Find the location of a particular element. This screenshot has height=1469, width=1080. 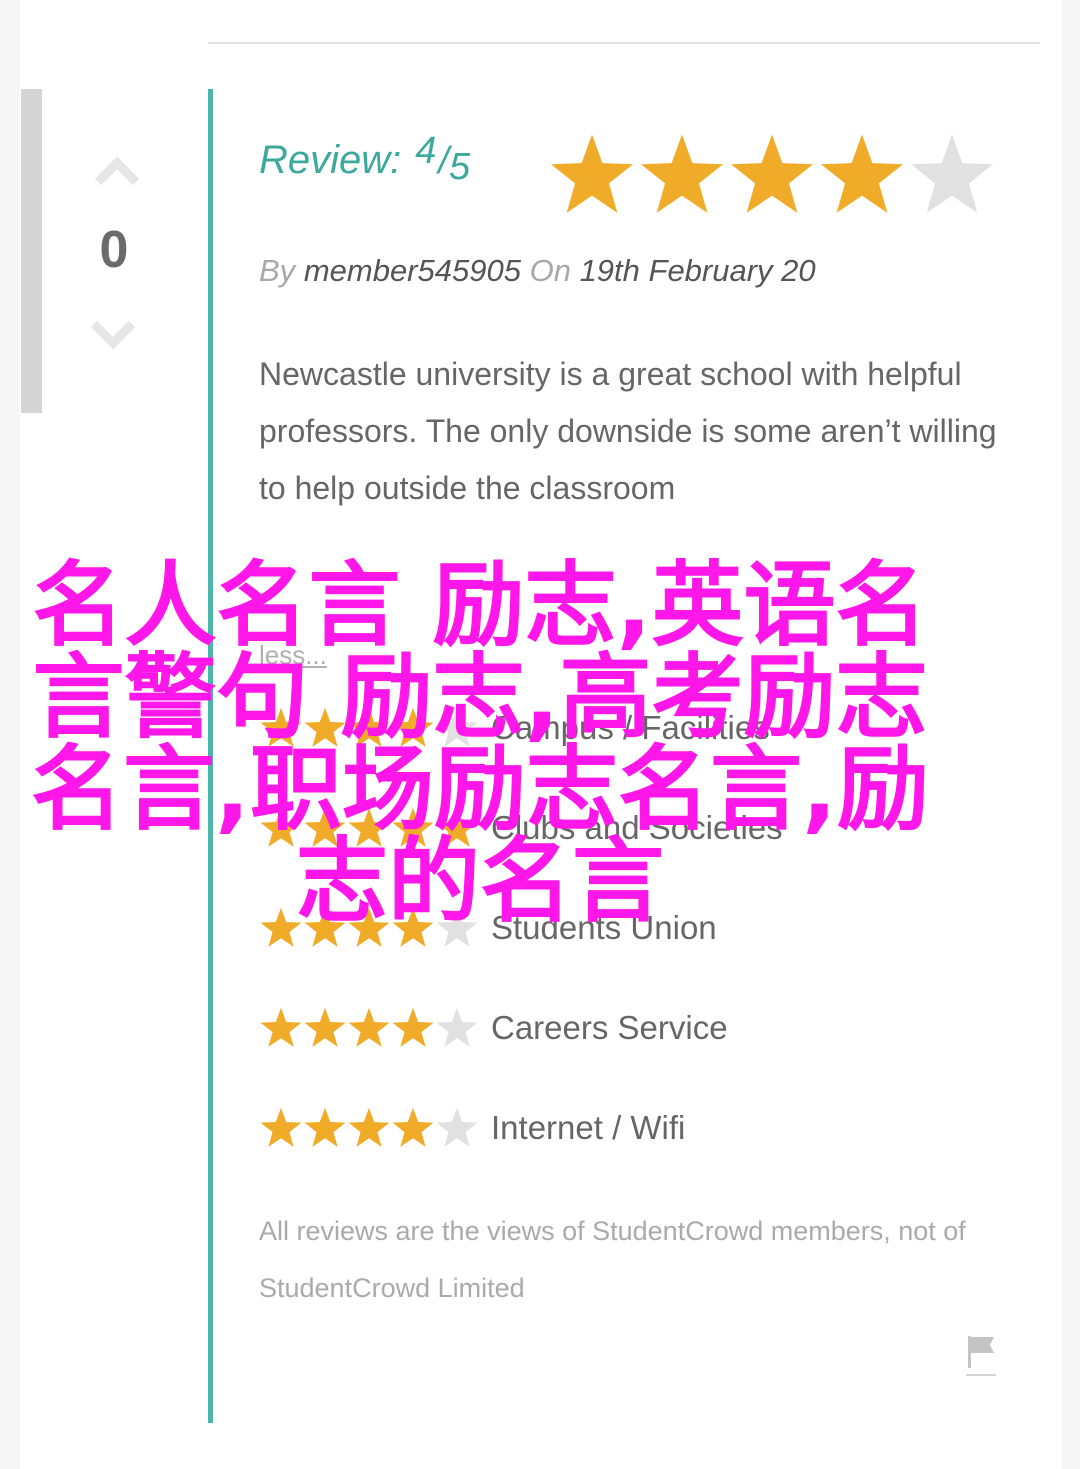

chevron-down-icon is located at coordinates (113, 335).